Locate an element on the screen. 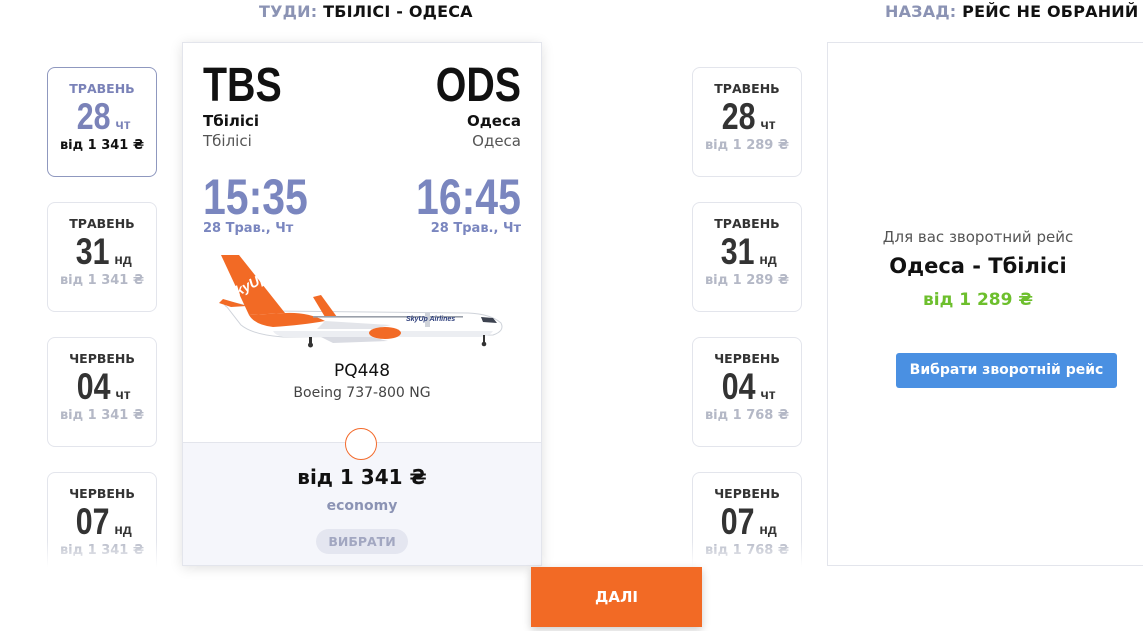  origin-city: Тбілісі is located at coordinates (231, 121).